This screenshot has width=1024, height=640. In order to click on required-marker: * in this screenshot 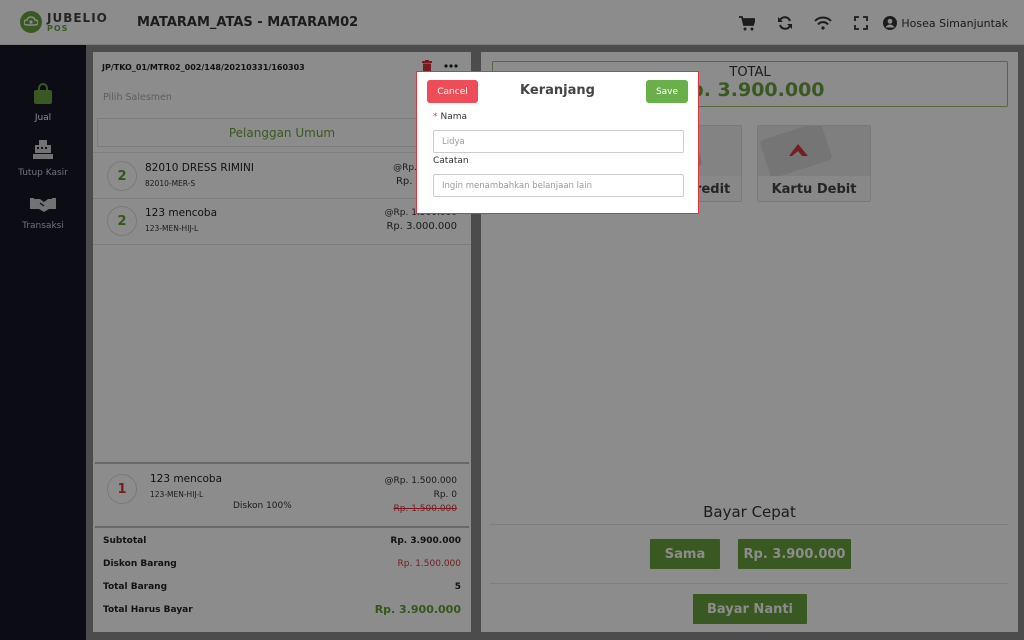, I will do `click(435, 117)`.